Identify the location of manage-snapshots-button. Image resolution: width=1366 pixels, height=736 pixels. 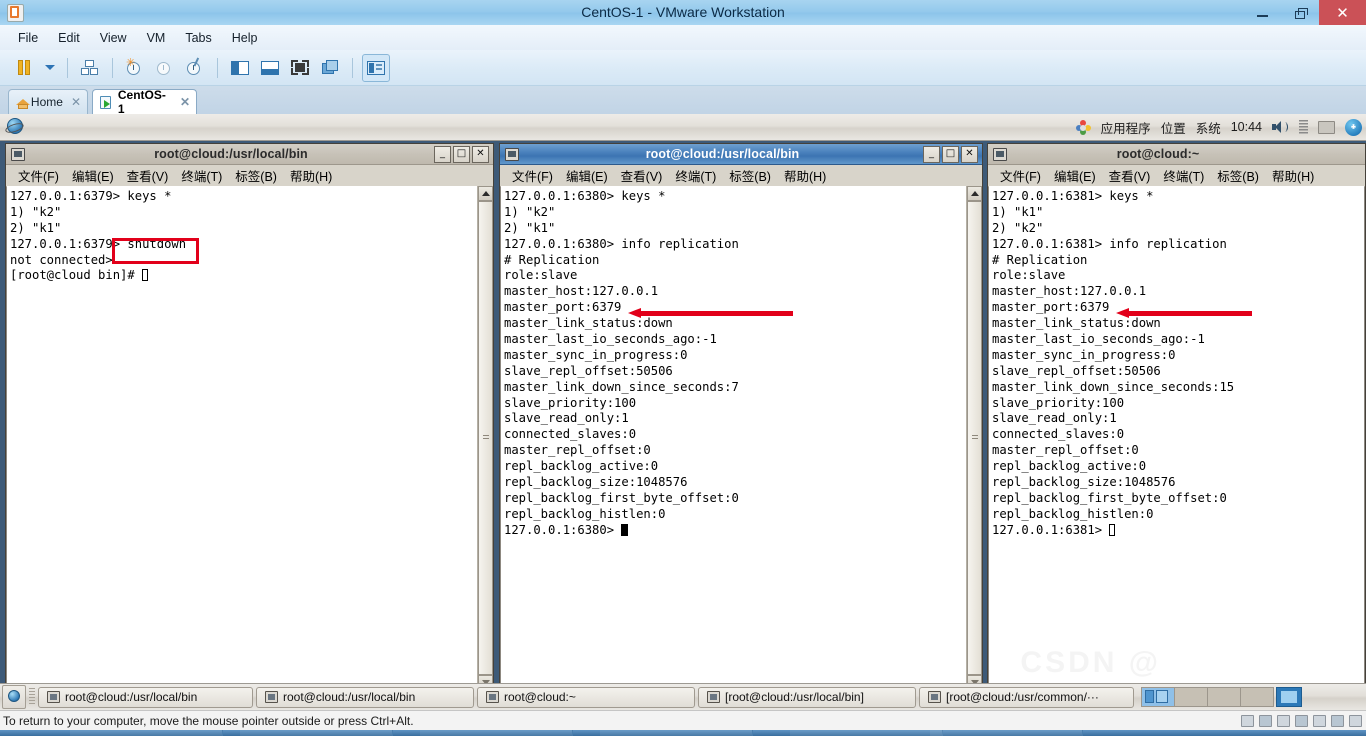
(90, 68).